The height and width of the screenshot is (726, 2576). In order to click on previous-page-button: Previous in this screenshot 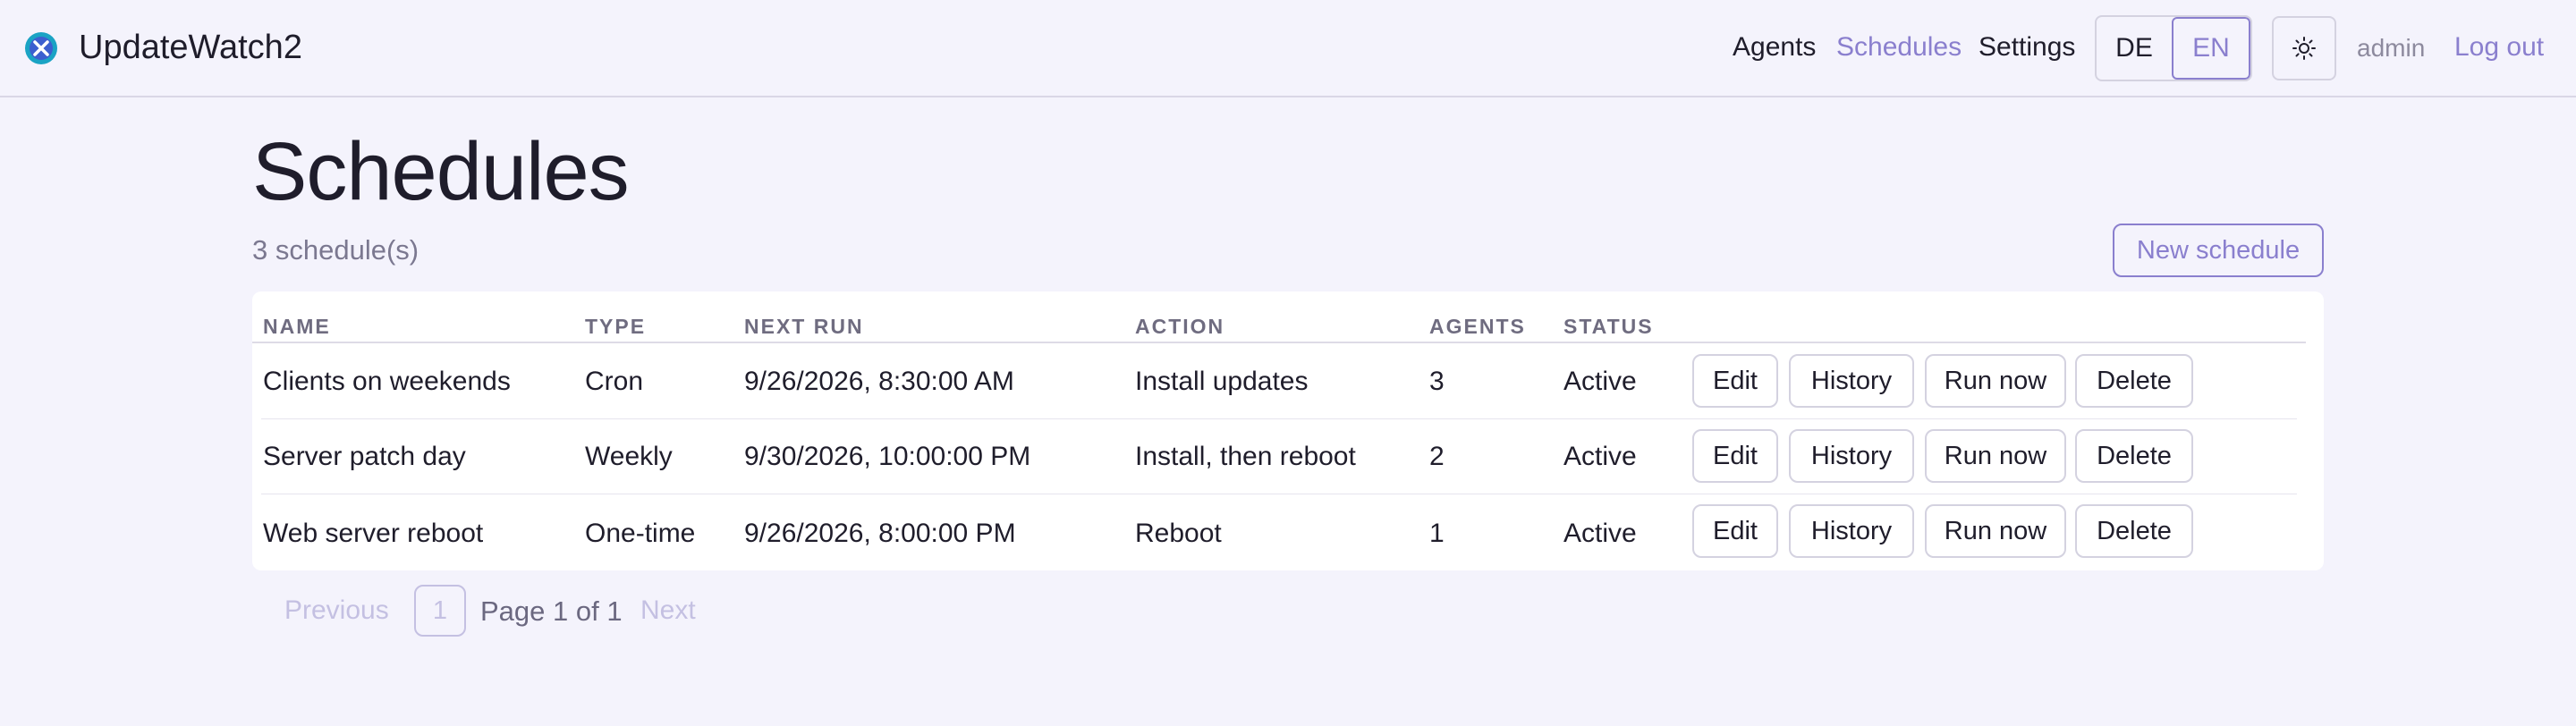, I will do `click(336, 610)`.